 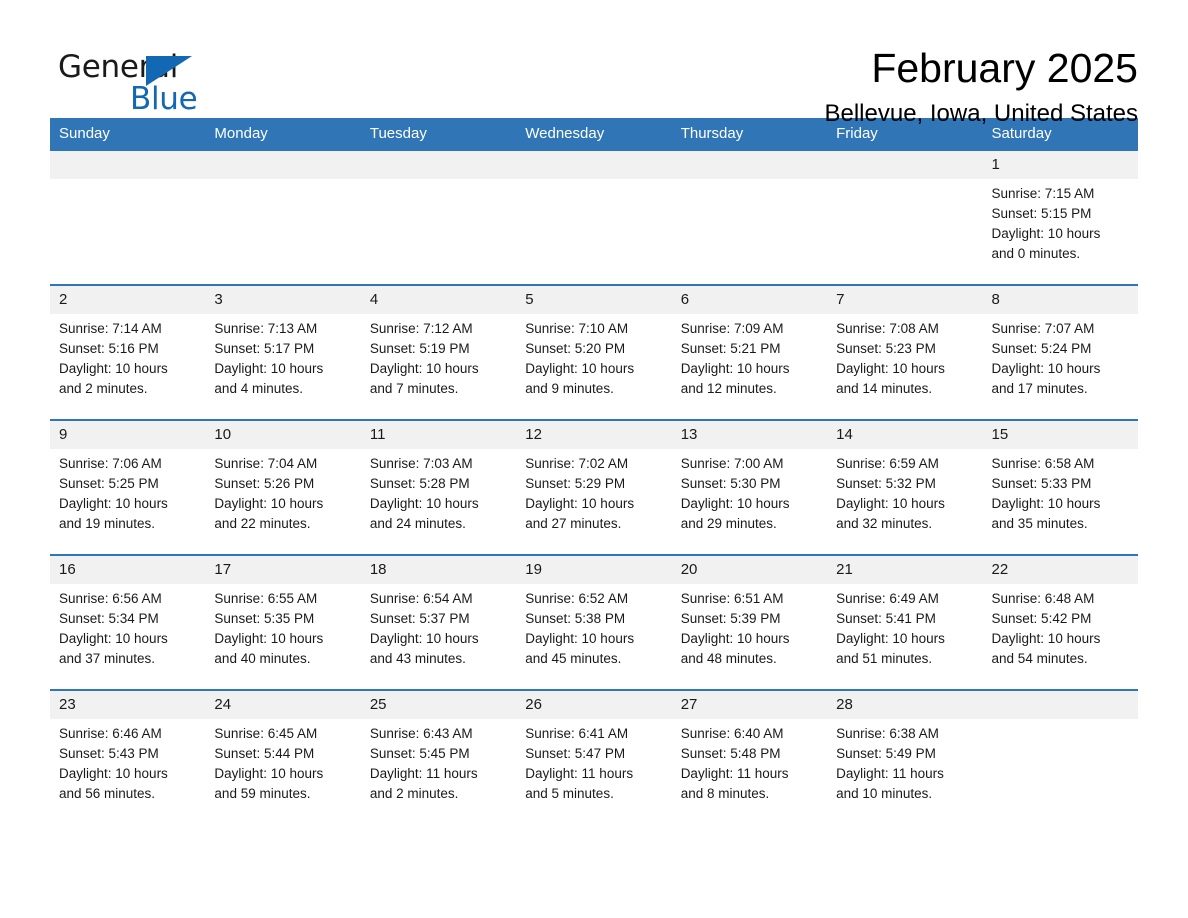 I want to click on sunrise-time: Sunrise: 7:03 AM, so click(x=421, y=463).